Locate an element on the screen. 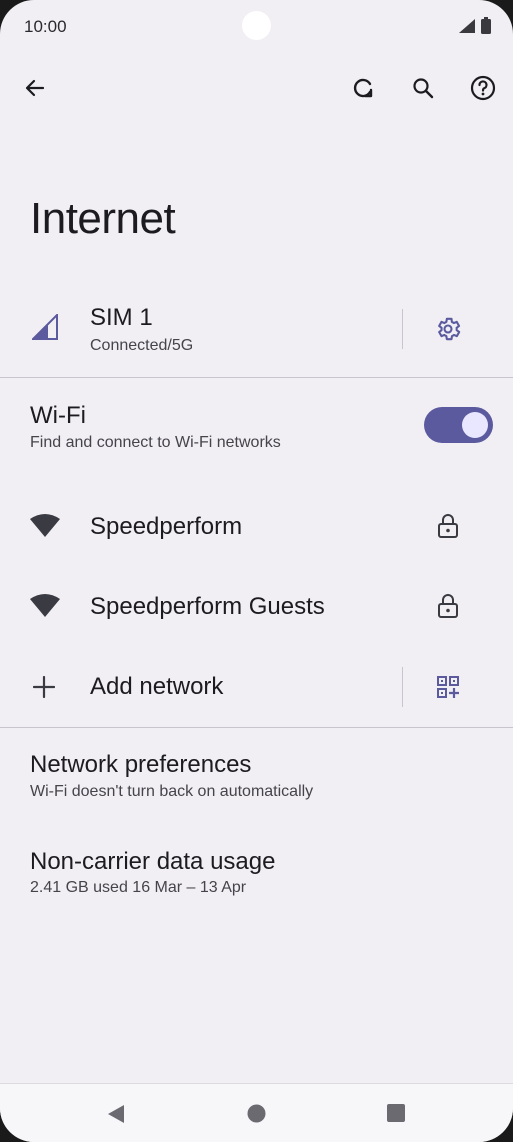 This screenshot has width=513, height=1142. nav-home-icon is located at coordinates (256, 1113).